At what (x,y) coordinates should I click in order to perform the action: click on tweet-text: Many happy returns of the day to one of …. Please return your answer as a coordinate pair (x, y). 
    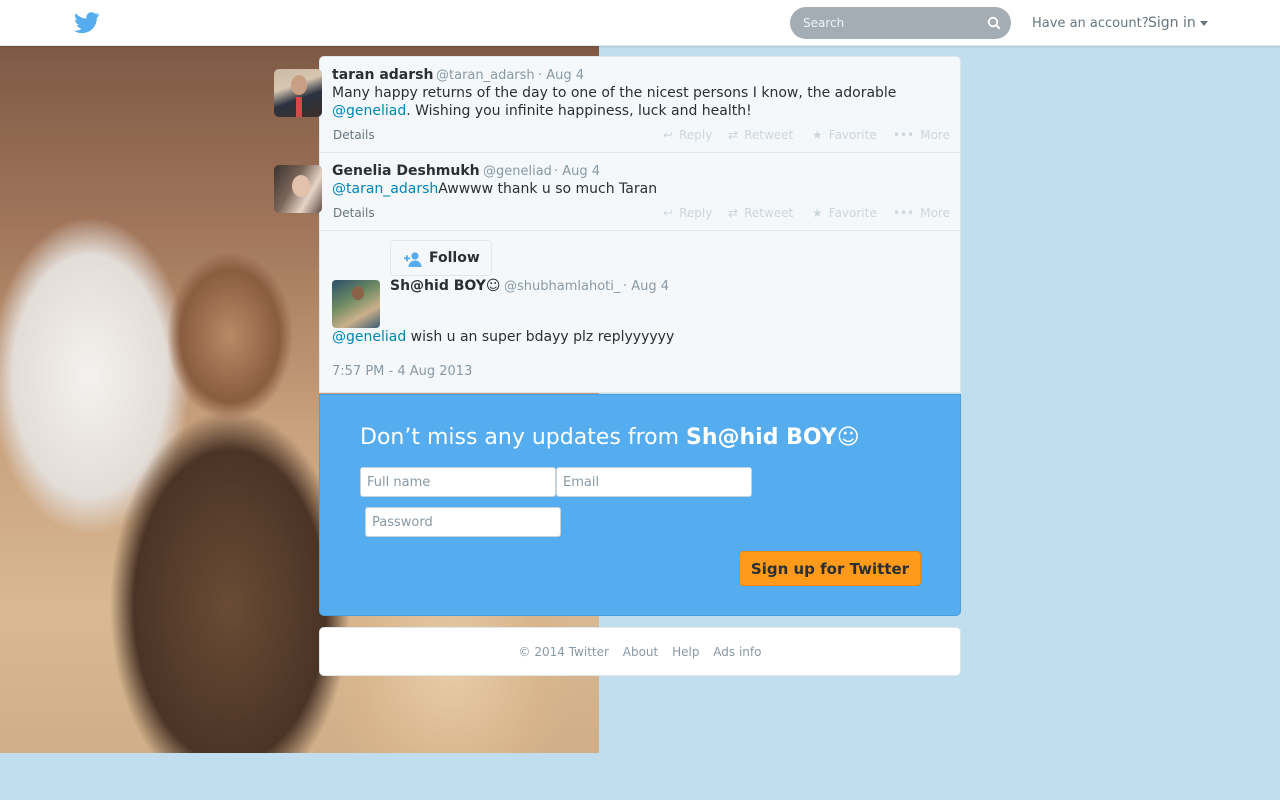
    Looking at the image, I should click on (632, 102).